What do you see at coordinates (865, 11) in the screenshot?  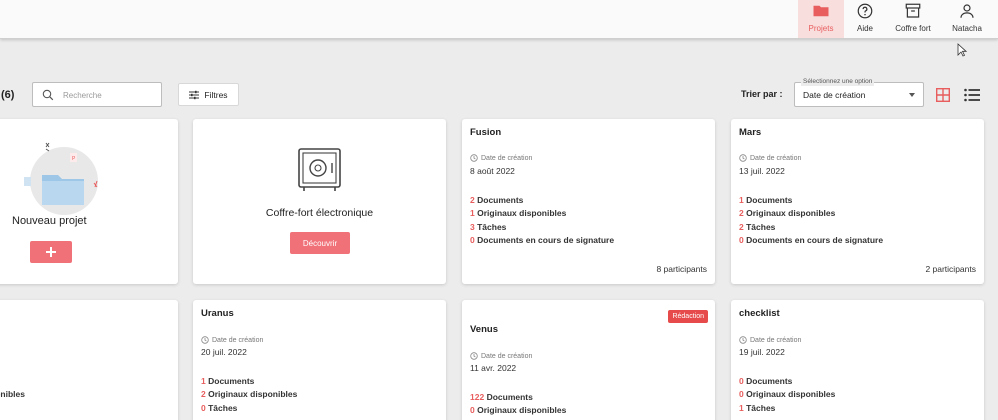 I see `help-icon` at bounding box center [865, 11].